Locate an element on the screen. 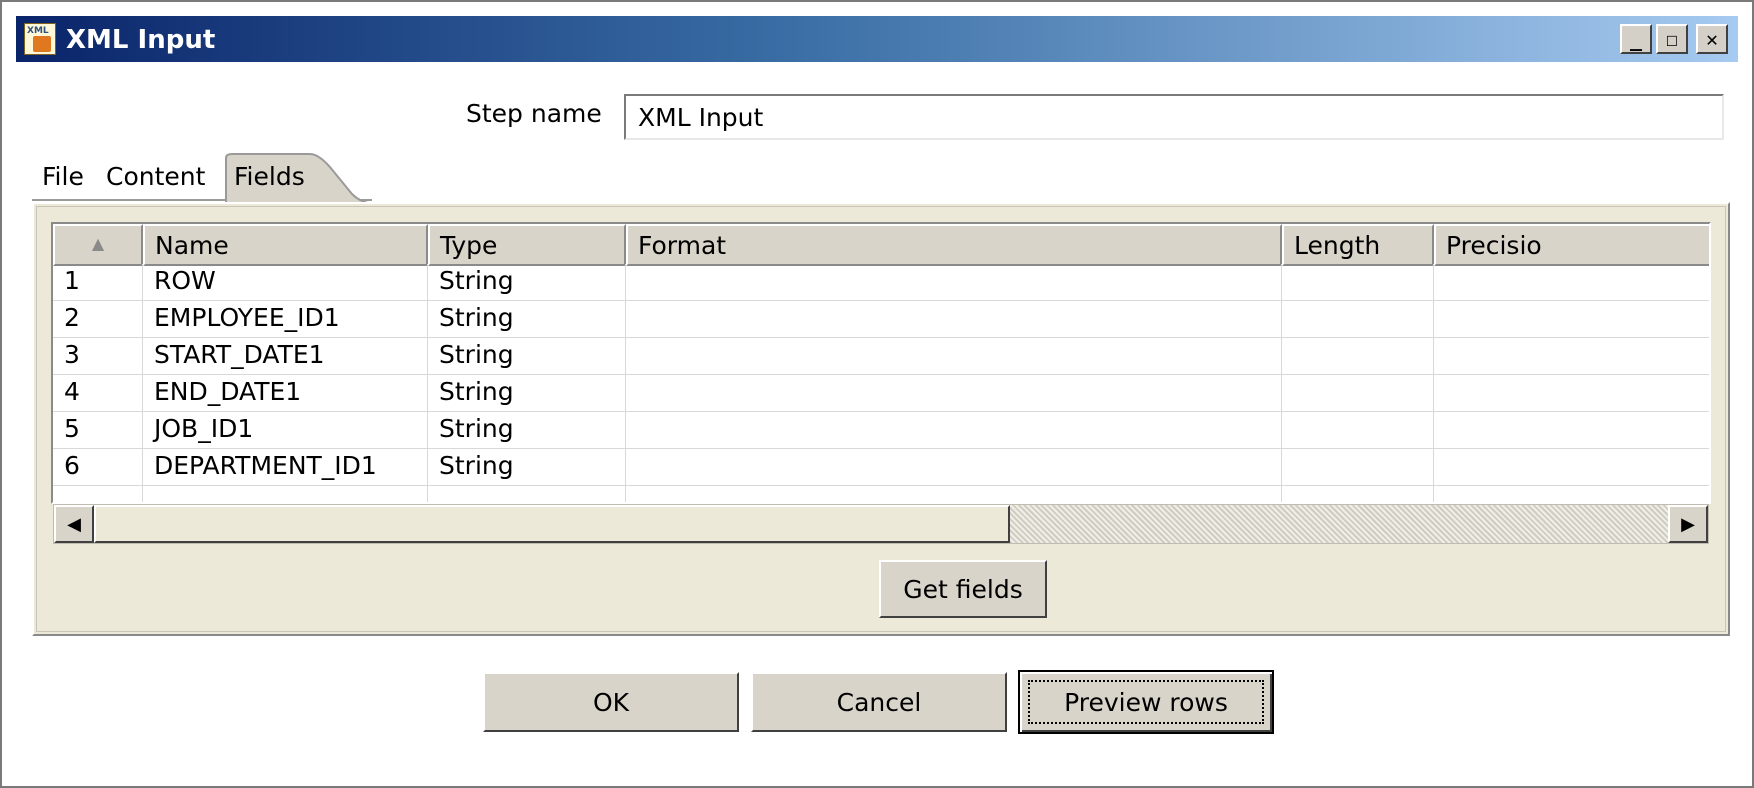  row-number: 2 is located at coordinates (98, 319).